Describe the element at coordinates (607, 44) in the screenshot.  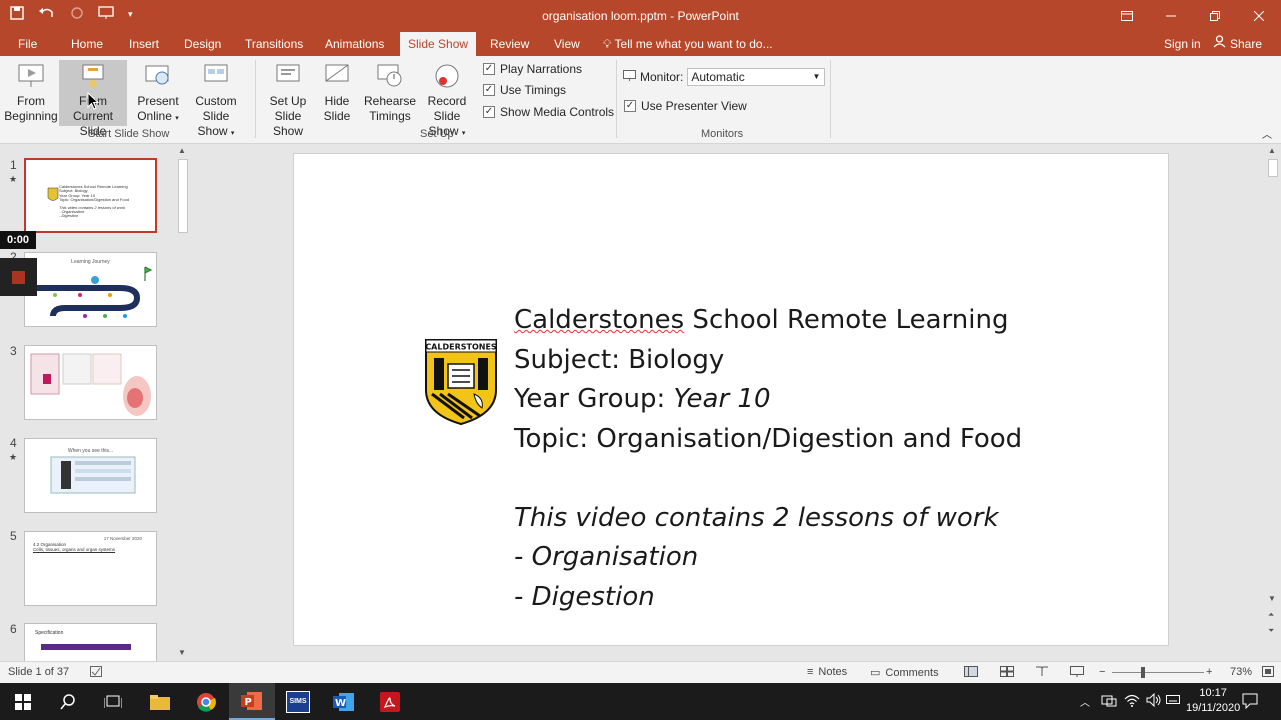
I see `lightbulb-icon: 💡︎` at that location.